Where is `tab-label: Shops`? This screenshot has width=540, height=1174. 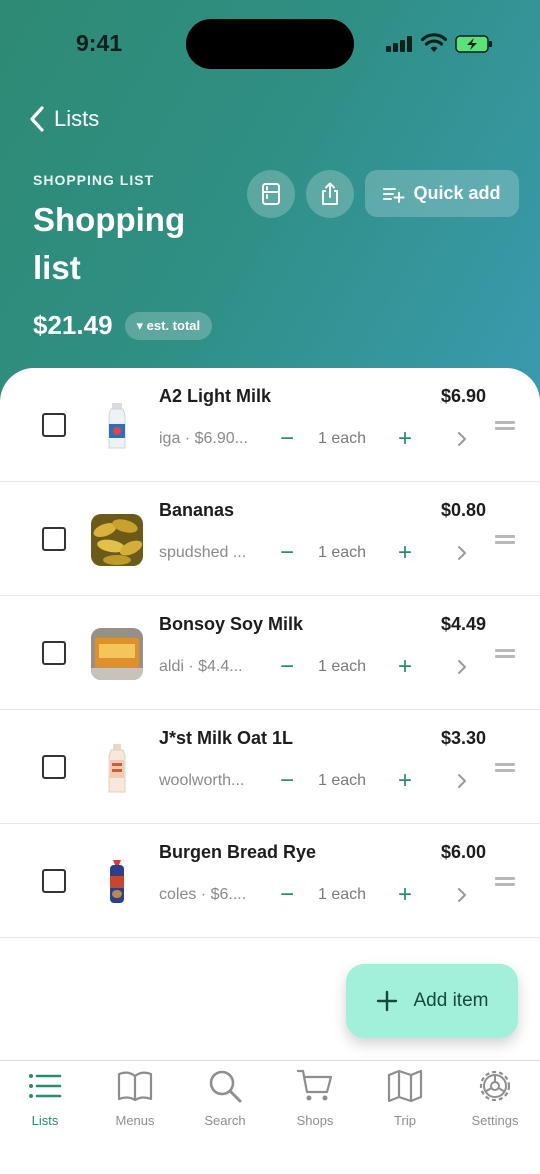
tab-label: Shops is located at coordinates (315, 1120).